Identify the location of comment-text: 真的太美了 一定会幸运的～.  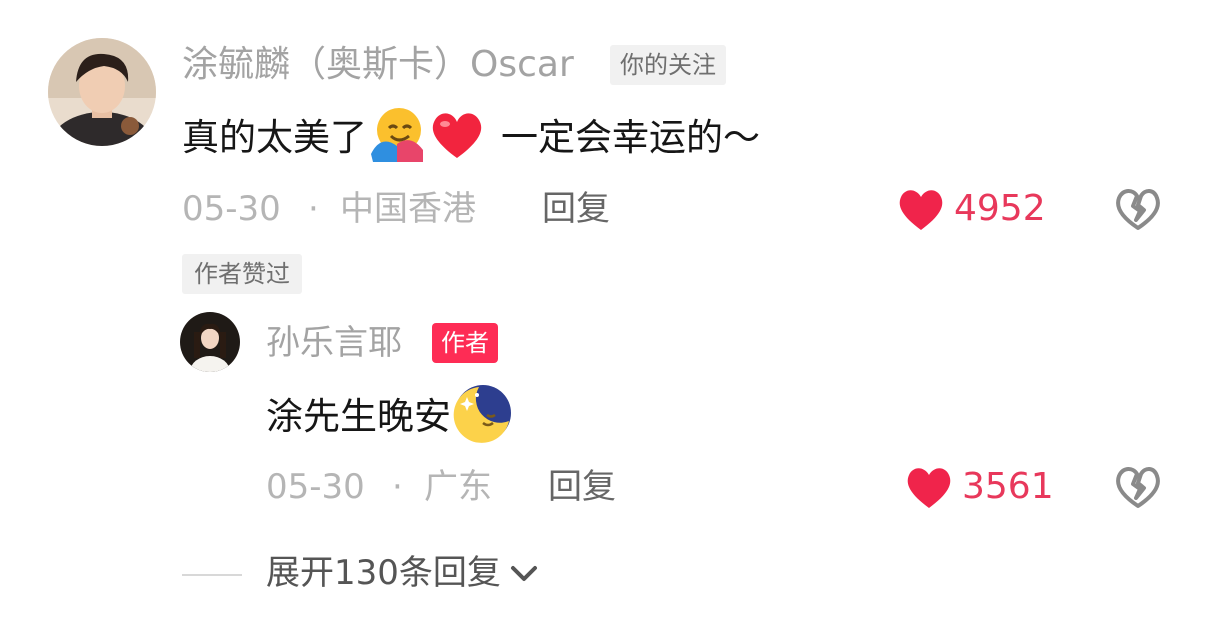
(471, 134).